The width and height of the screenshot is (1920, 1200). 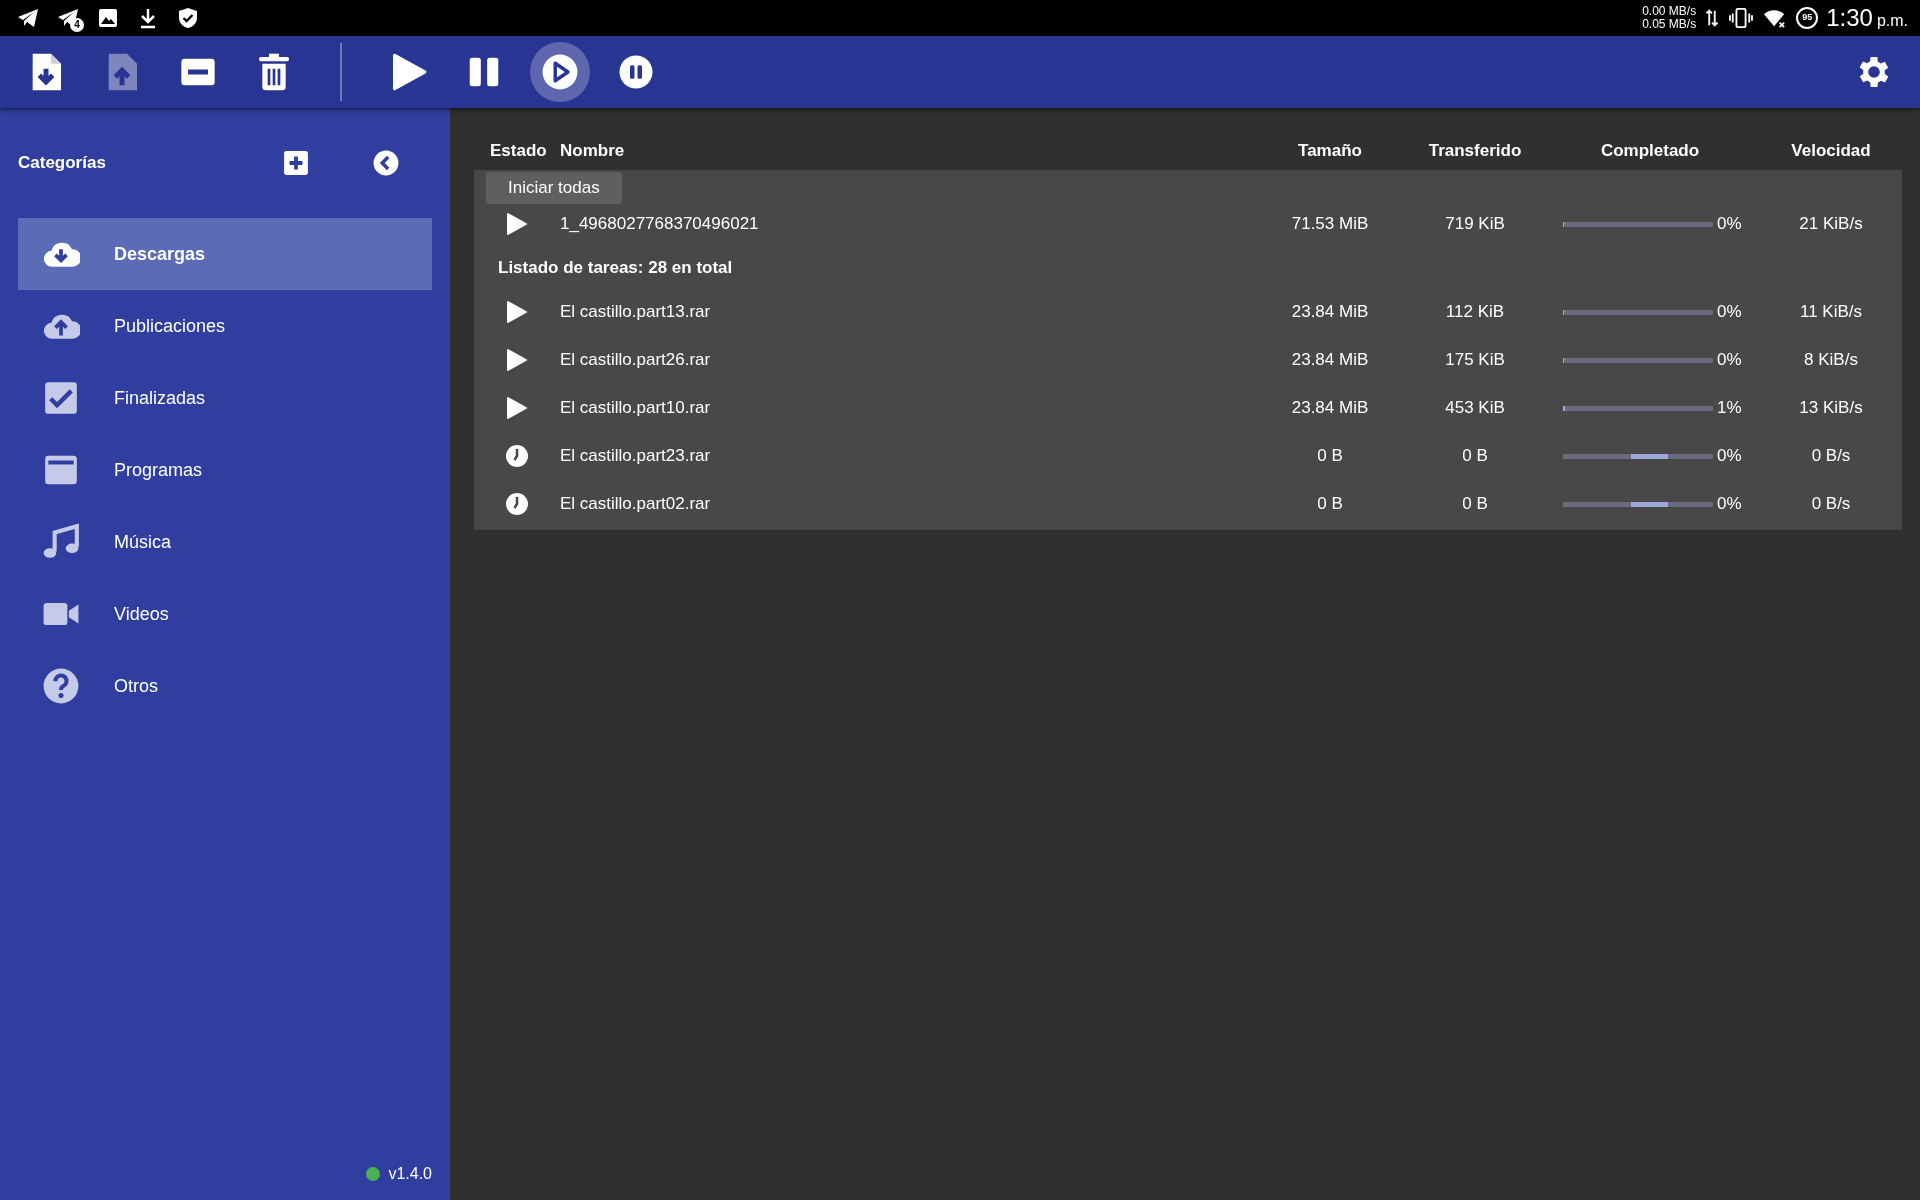 I want to click on chevron-left-icon, so click(x=386, y=163).